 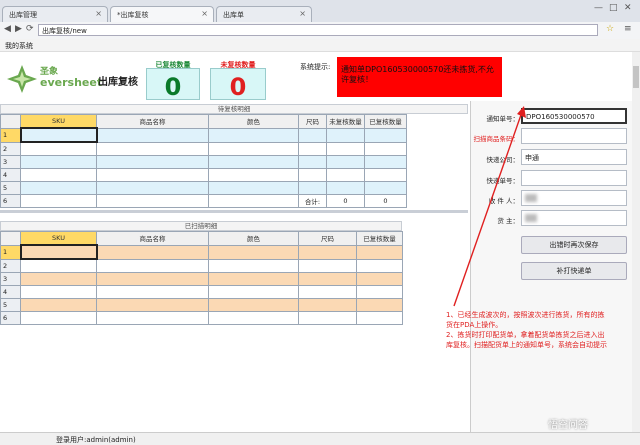 What do you see at coordinates (7, 29) in the screenshot?
I see `back-icon: ◀` at bounding box center [7, 29].